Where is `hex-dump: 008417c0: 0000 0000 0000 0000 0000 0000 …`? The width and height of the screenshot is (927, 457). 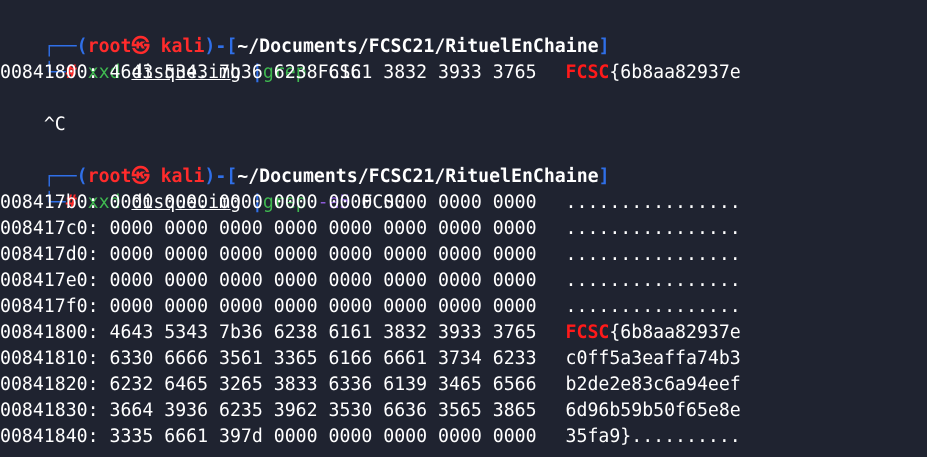
hex-dump: 008417c0: 0000 0000 0000 0000 0000 0000 … is located at coordinates (268, 228).